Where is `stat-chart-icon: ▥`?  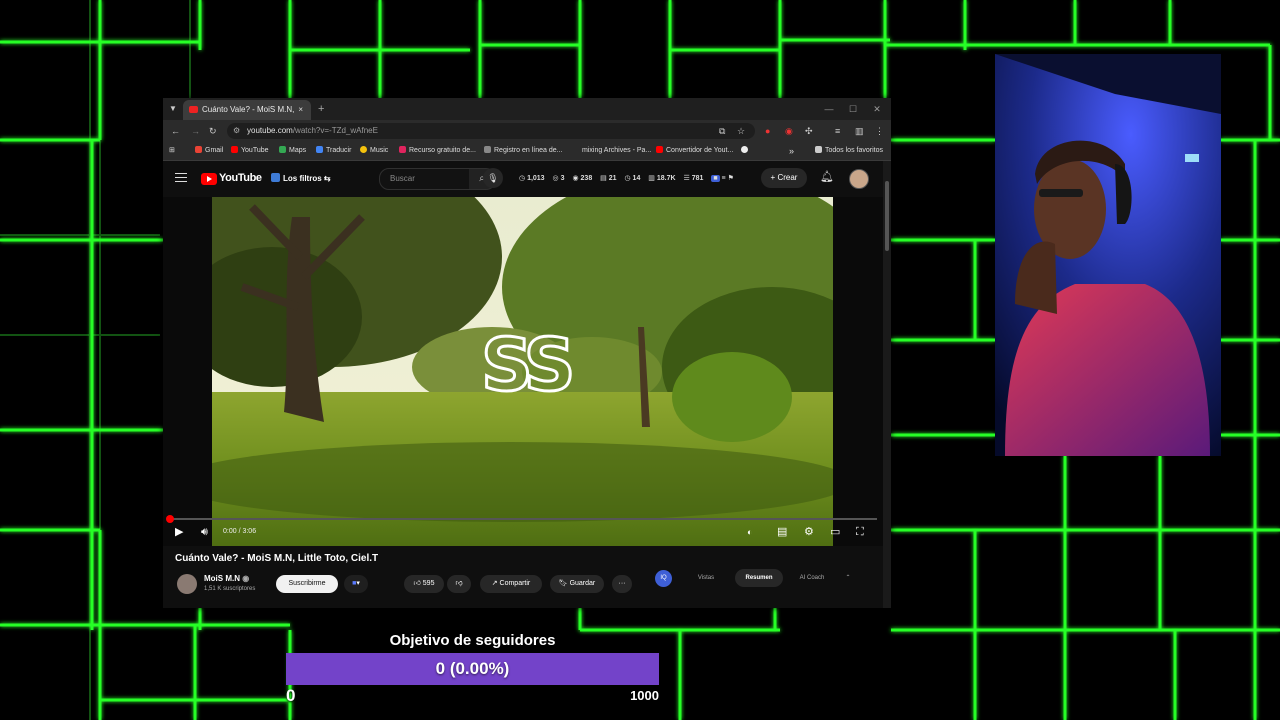
stat-chart-icon: ▥ is located at coordinates (652, 178).